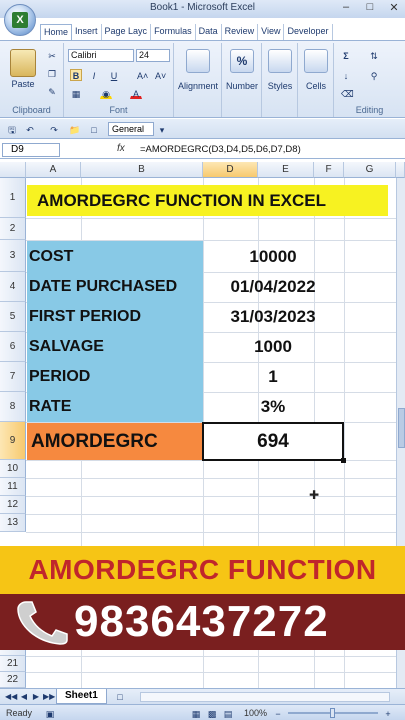 The image size is (405, 720). What do you see at coordinates (24, 696) in the screenshot?
I see `prev-sheet-icon: ◀` at bounding box center [24, 696].